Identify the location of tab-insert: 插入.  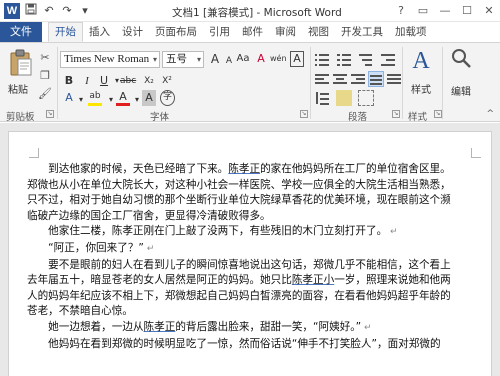
(99, 32).